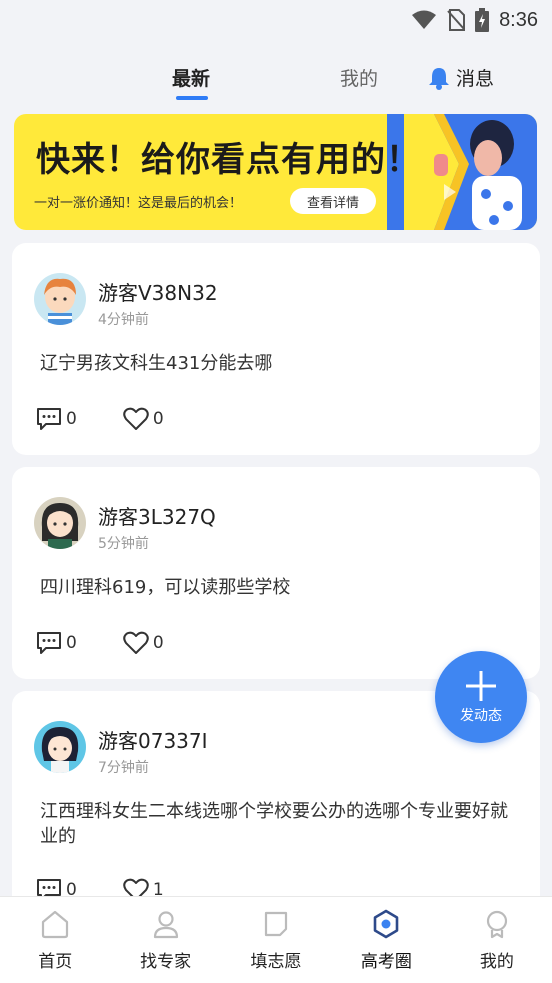  I want to click on bottom-nav: 首页 找专家 填志愿 高考圈 我的, so click(276, 939).